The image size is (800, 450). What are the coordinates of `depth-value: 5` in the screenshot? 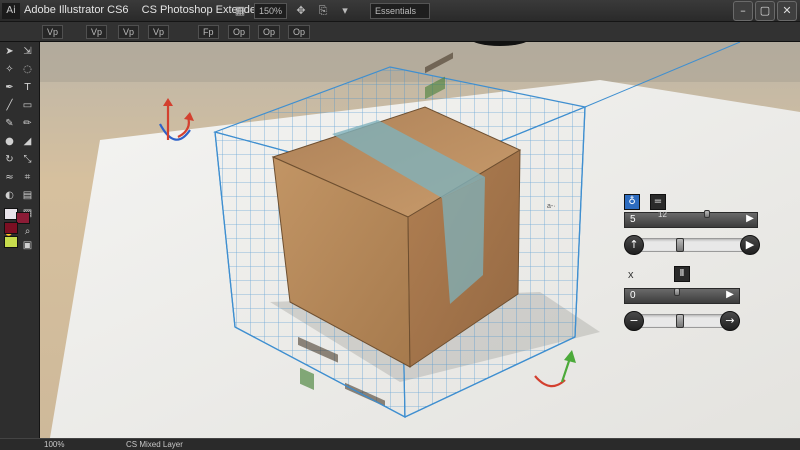 It's located at (633, 219).